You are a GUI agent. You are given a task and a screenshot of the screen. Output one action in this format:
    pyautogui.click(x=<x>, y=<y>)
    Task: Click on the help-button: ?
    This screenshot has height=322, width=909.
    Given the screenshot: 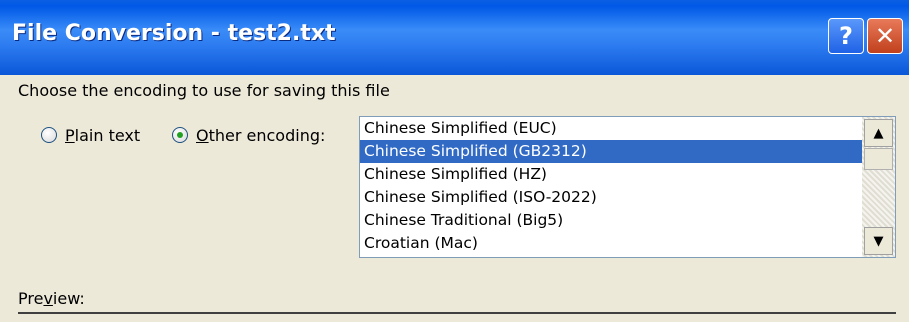 What is the action you would take?
    pyautogui.click(x=846, y=36)
    